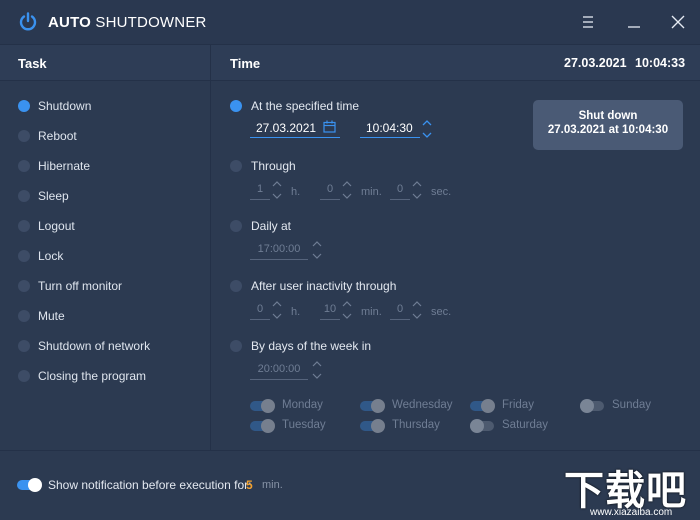 The width and height of the screenshot is (700, 520). What do you see at coordinates (92, 376) in the screenshot?
I see `task-label: Closing the program` at bounding box center [92, 376].